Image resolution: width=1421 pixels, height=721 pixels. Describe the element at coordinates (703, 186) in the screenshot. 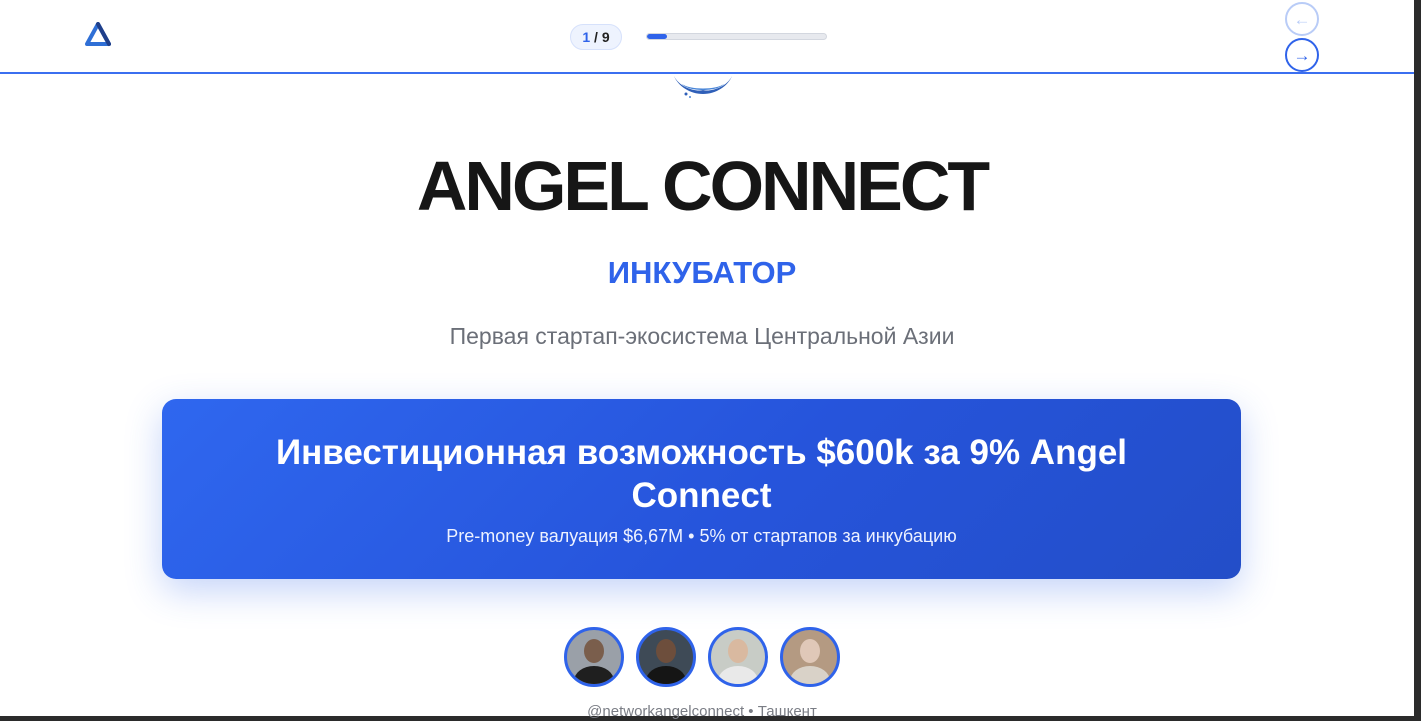

I see `page-title: ANGEL CONNECT` at that location.